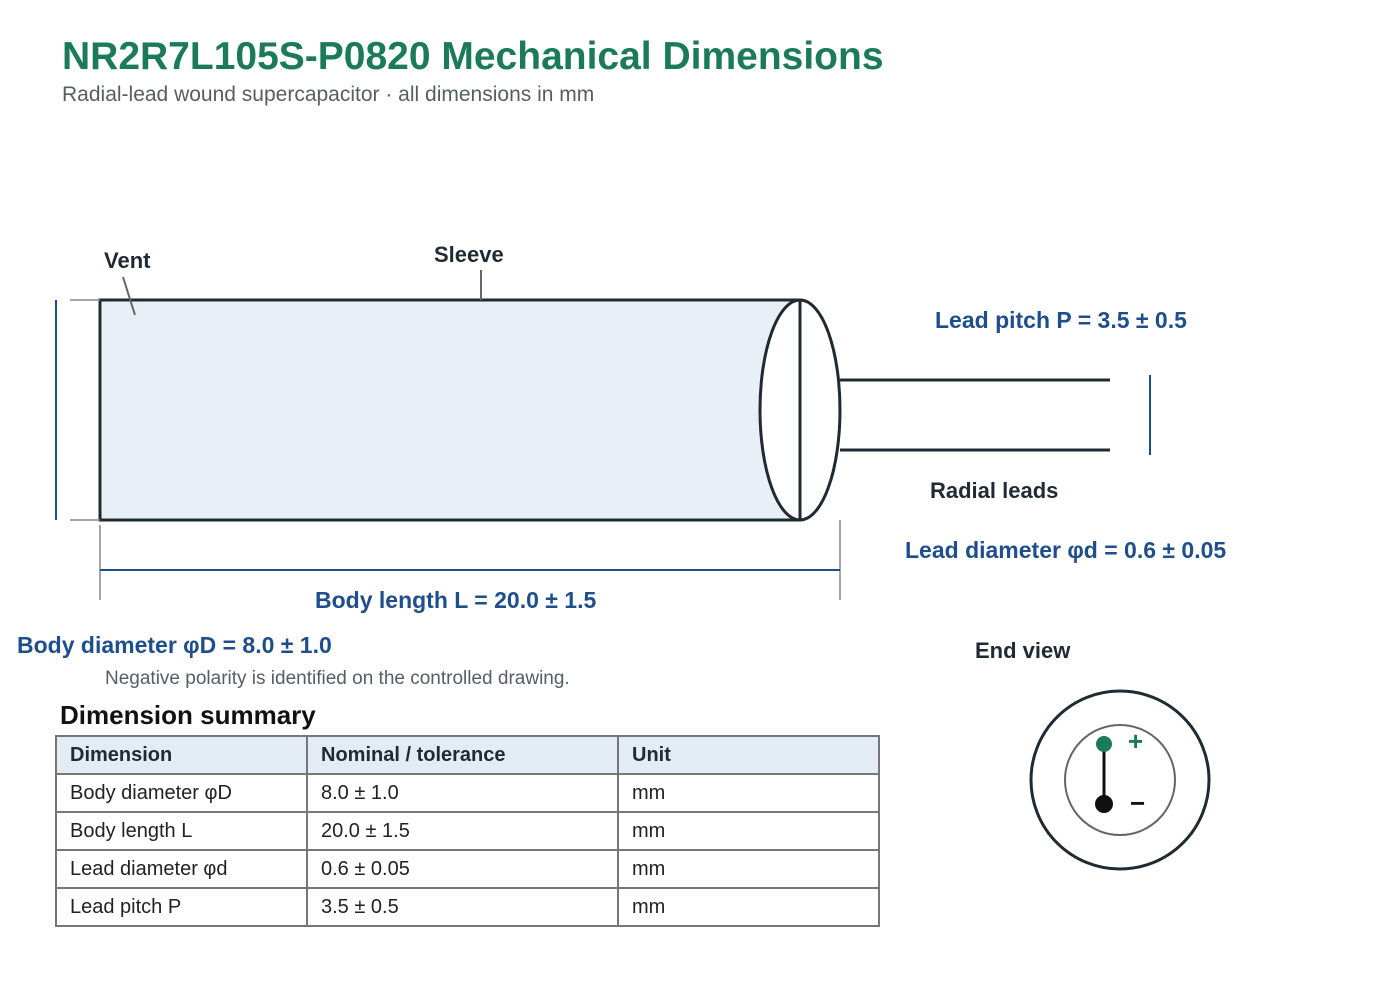  Describe the element at coordinates (994, 490) in the screenshot. I see `radial-leads-label: Radial leads` at that location.